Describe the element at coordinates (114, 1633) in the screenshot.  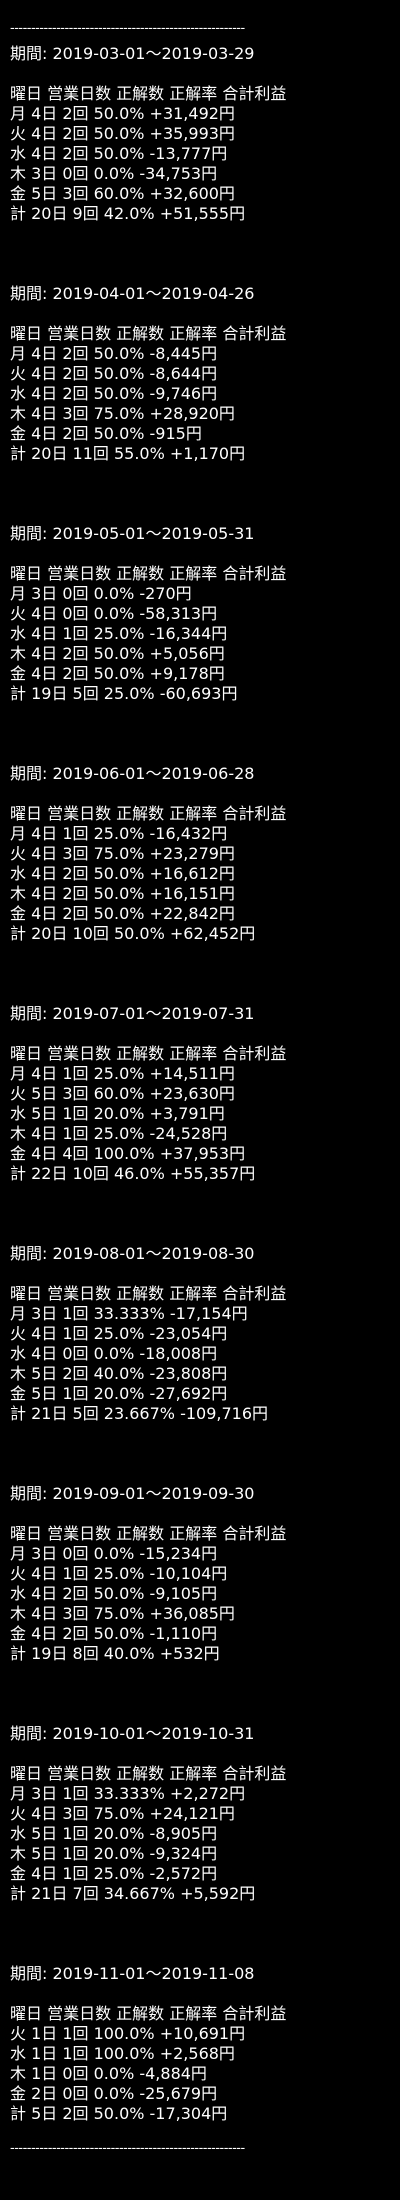
I see `table-row: 金 4日 2回 50.0% -1,110円` at that location.